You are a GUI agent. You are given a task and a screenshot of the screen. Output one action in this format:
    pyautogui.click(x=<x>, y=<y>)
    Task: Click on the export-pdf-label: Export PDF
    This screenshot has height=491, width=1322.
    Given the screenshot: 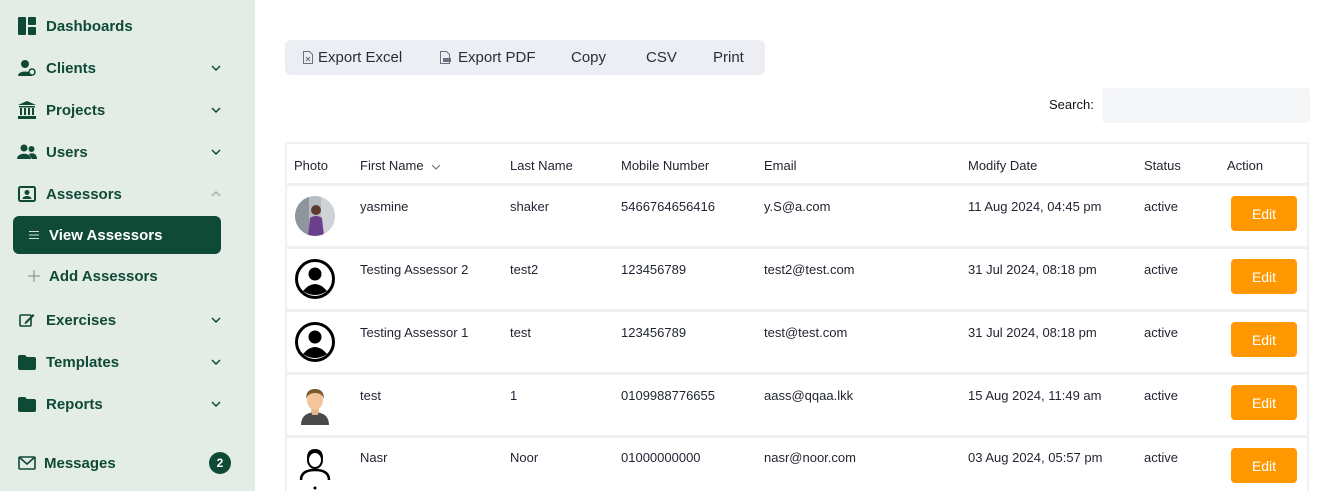 What is the action you would take?
    pyautogui.click(x=497, y=57)
    